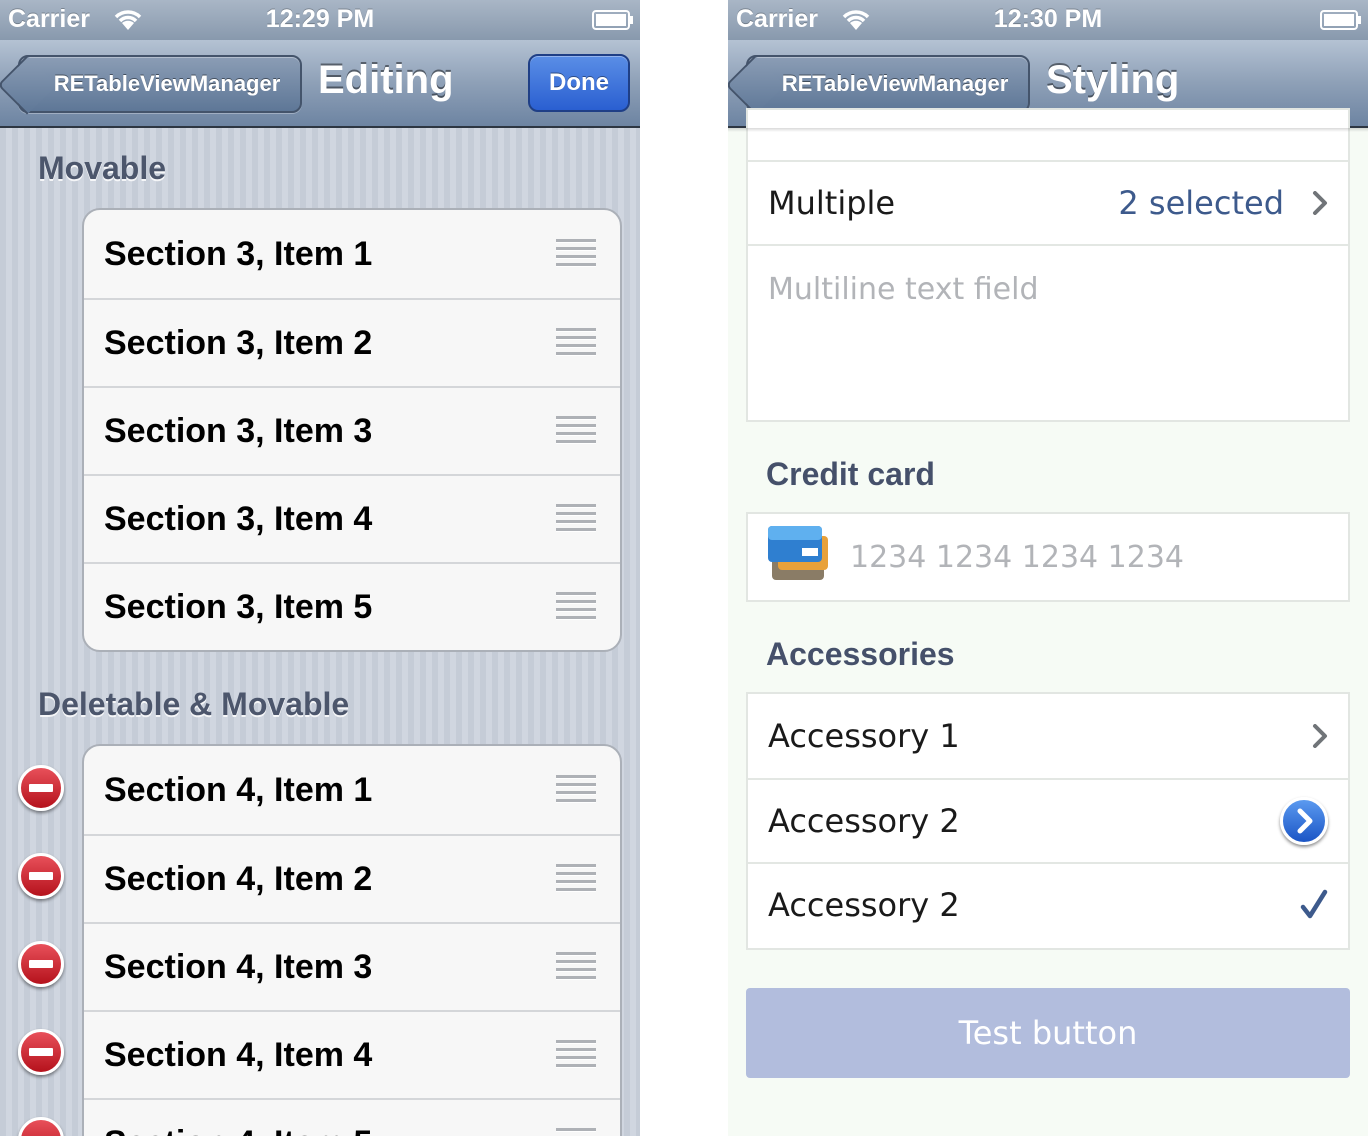  Describe the element at coordinates (238, 789) in the screenshot. I see `row-label: Section 4, Item 1` at that location.